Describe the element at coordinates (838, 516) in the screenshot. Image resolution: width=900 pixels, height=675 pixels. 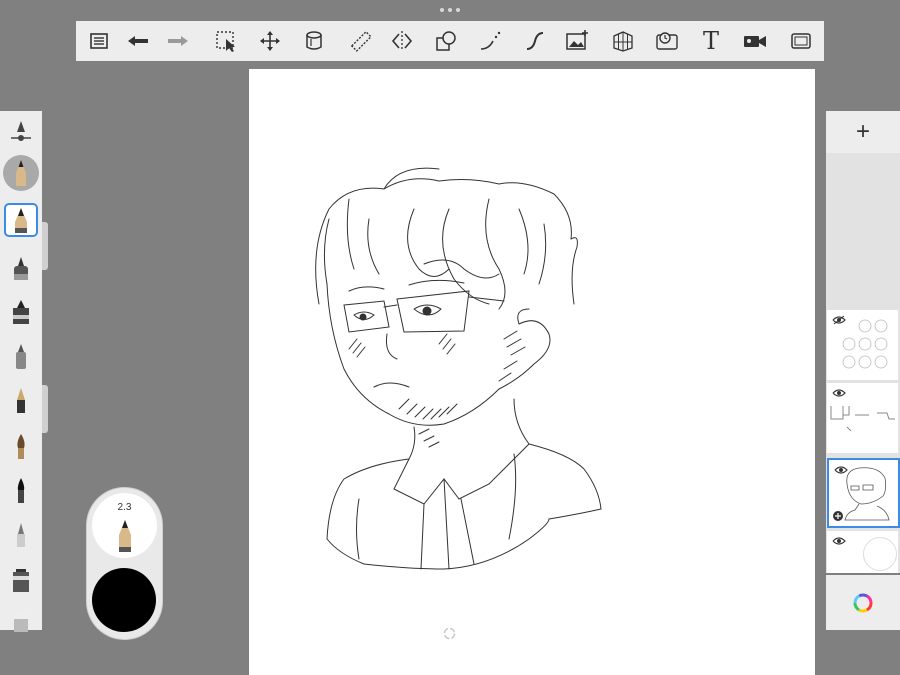
I see `layer-lock-icon` at that location.